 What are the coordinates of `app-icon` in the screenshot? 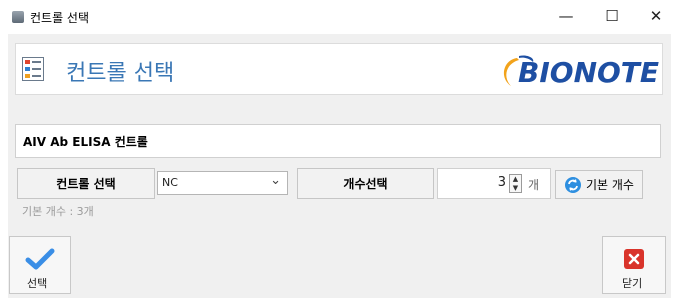 It's located at (18, 17).